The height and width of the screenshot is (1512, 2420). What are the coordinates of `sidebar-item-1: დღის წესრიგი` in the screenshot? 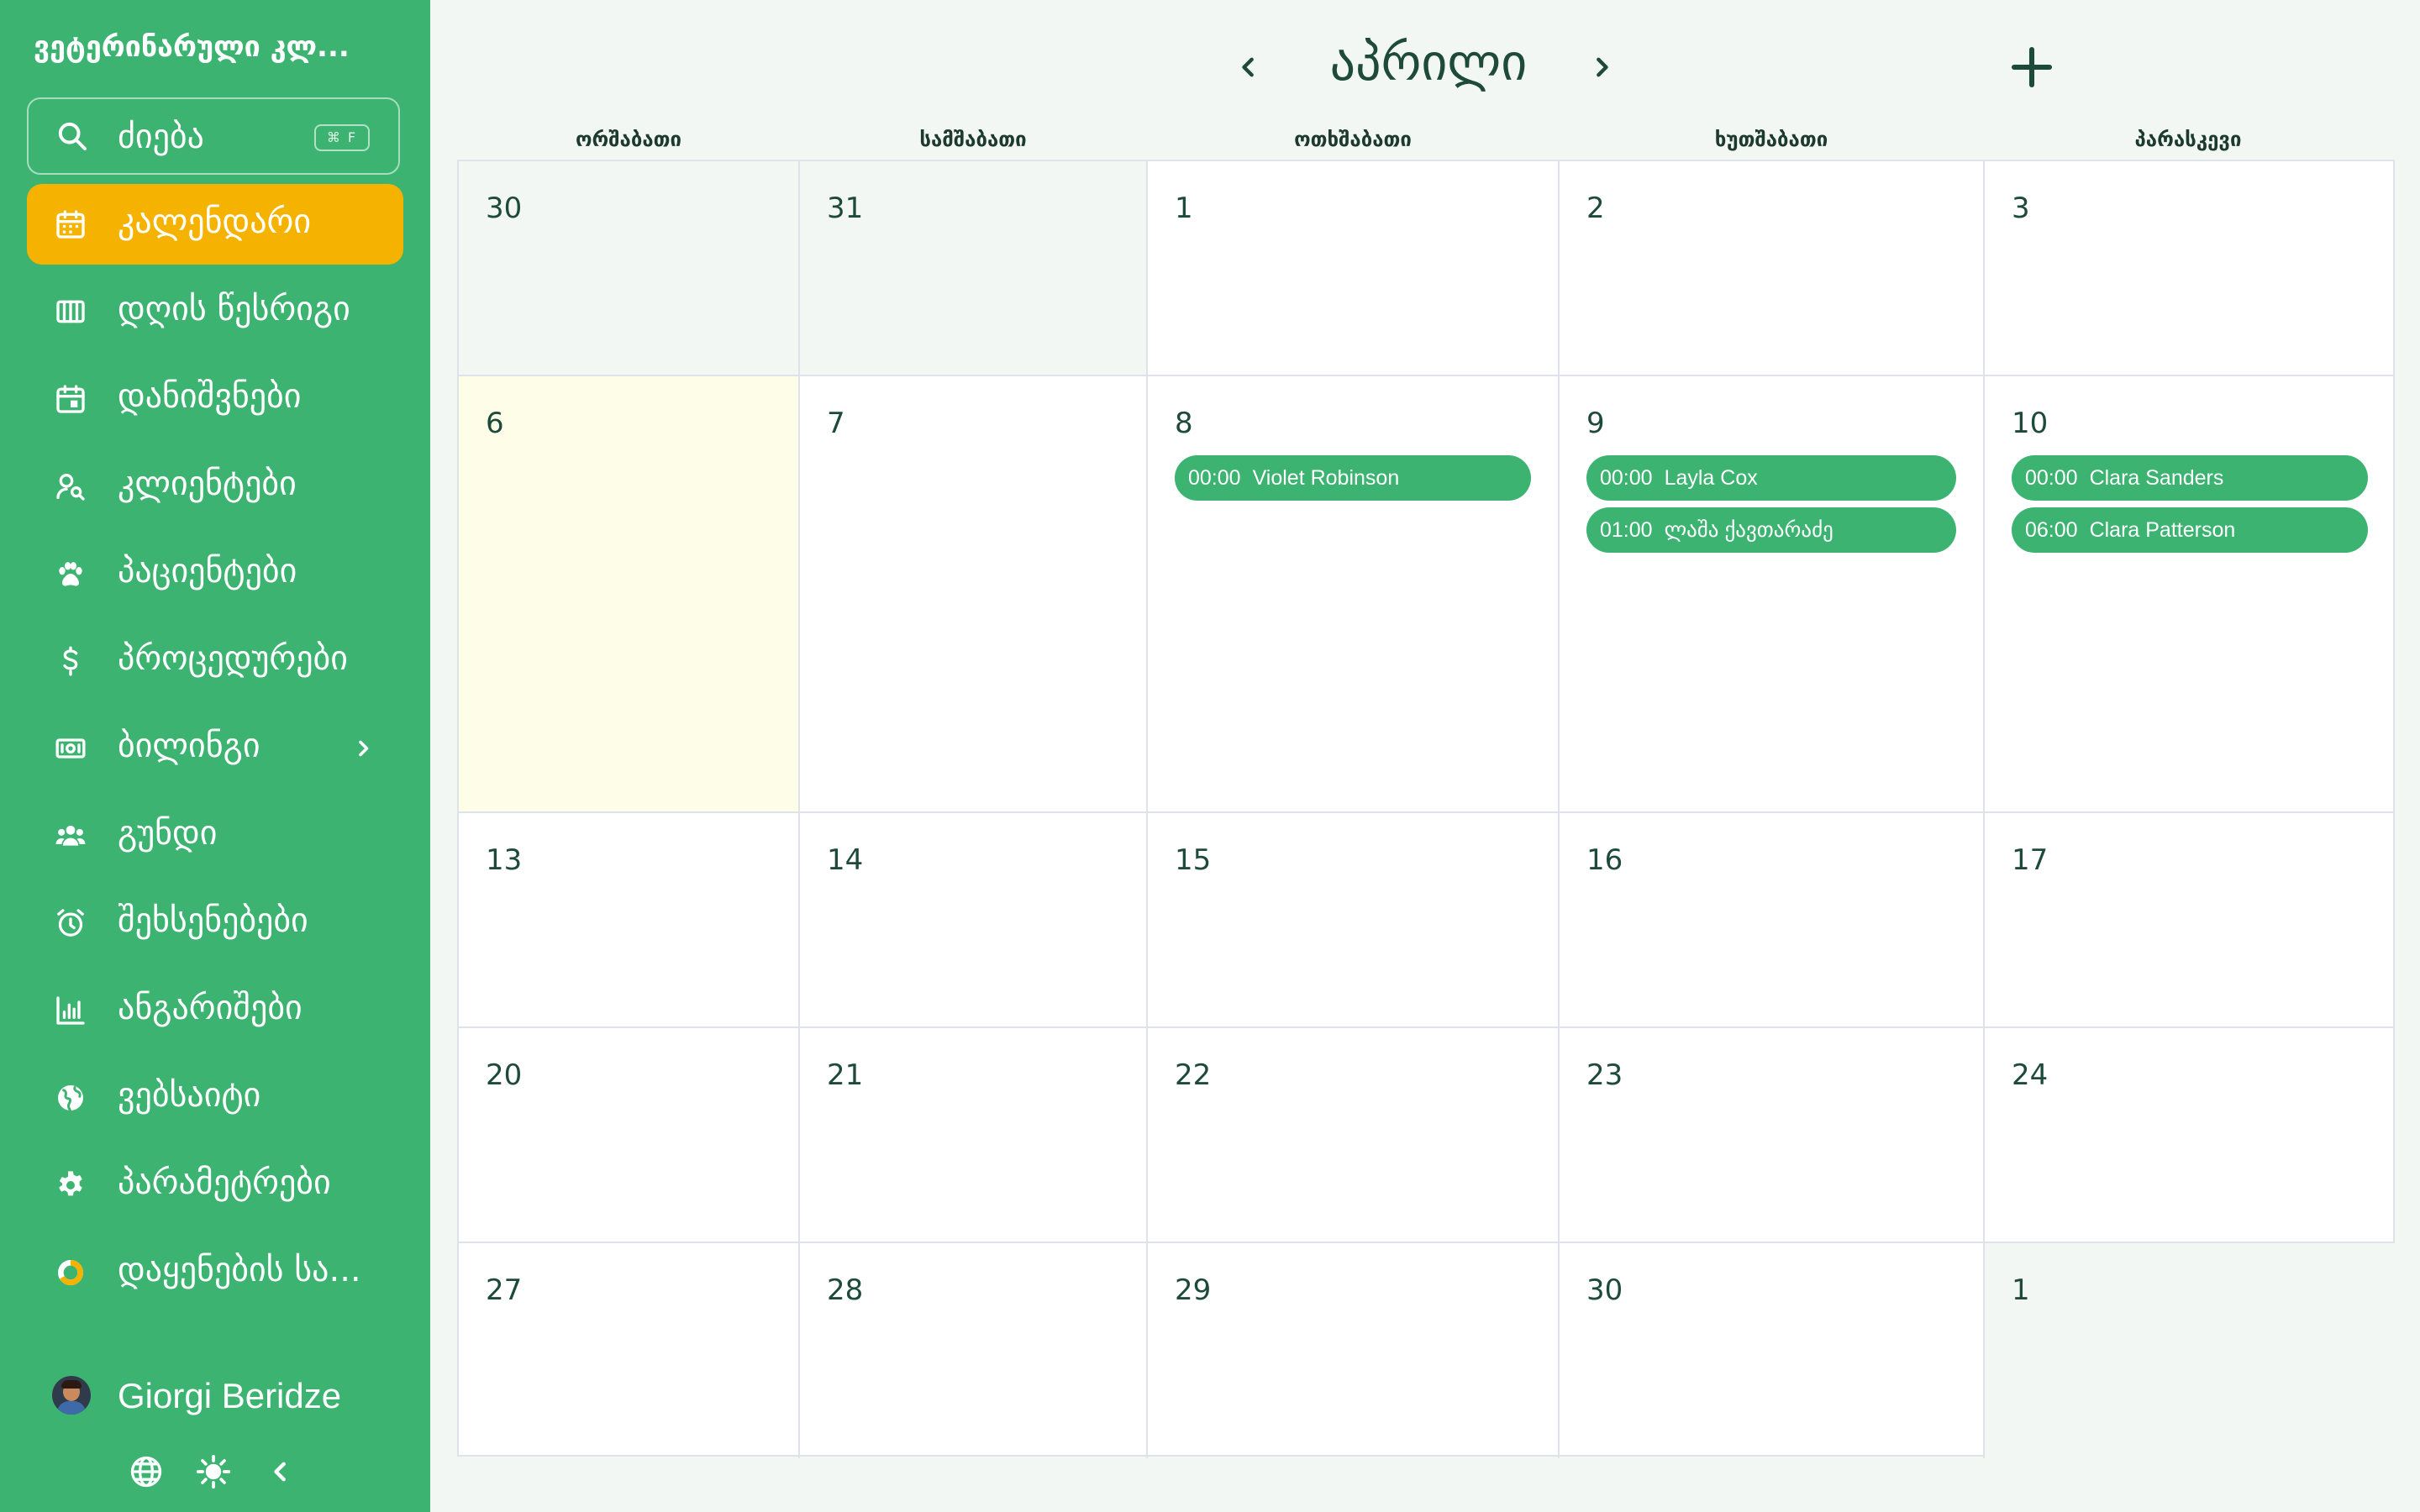 It's located at (215, 311).